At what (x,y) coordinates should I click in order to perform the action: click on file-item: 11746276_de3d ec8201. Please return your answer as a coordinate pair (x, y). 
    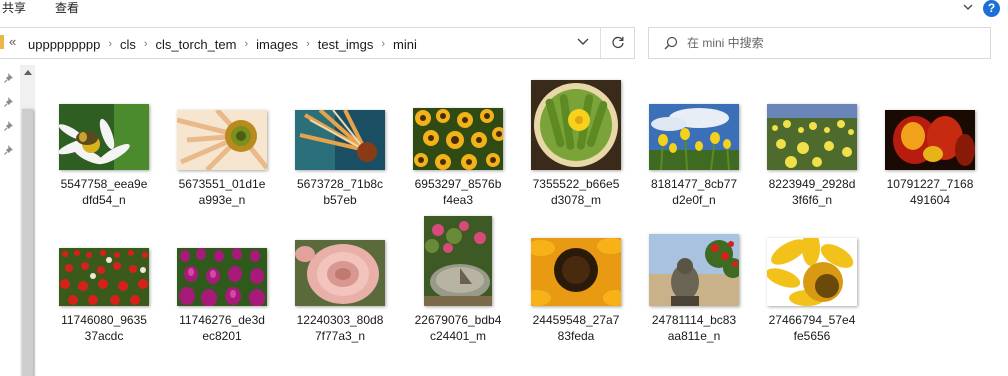
    Looking at the image, I should click on (222, 276).